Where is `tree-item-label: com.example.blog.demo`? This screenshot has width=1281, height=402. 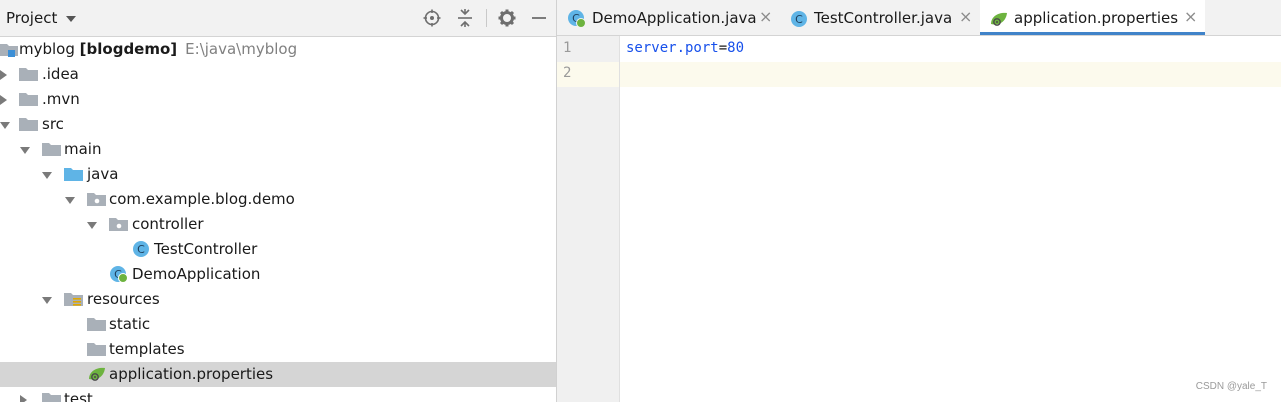 tree-item-label: com.example.blog.demo is located at coordinates (202, 199).